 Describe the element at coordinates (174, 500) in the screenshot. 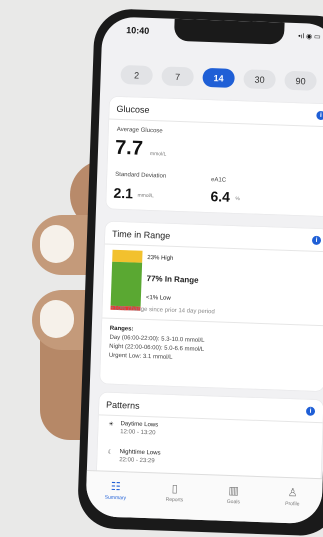

I see `tab-label: Reports` at that location.